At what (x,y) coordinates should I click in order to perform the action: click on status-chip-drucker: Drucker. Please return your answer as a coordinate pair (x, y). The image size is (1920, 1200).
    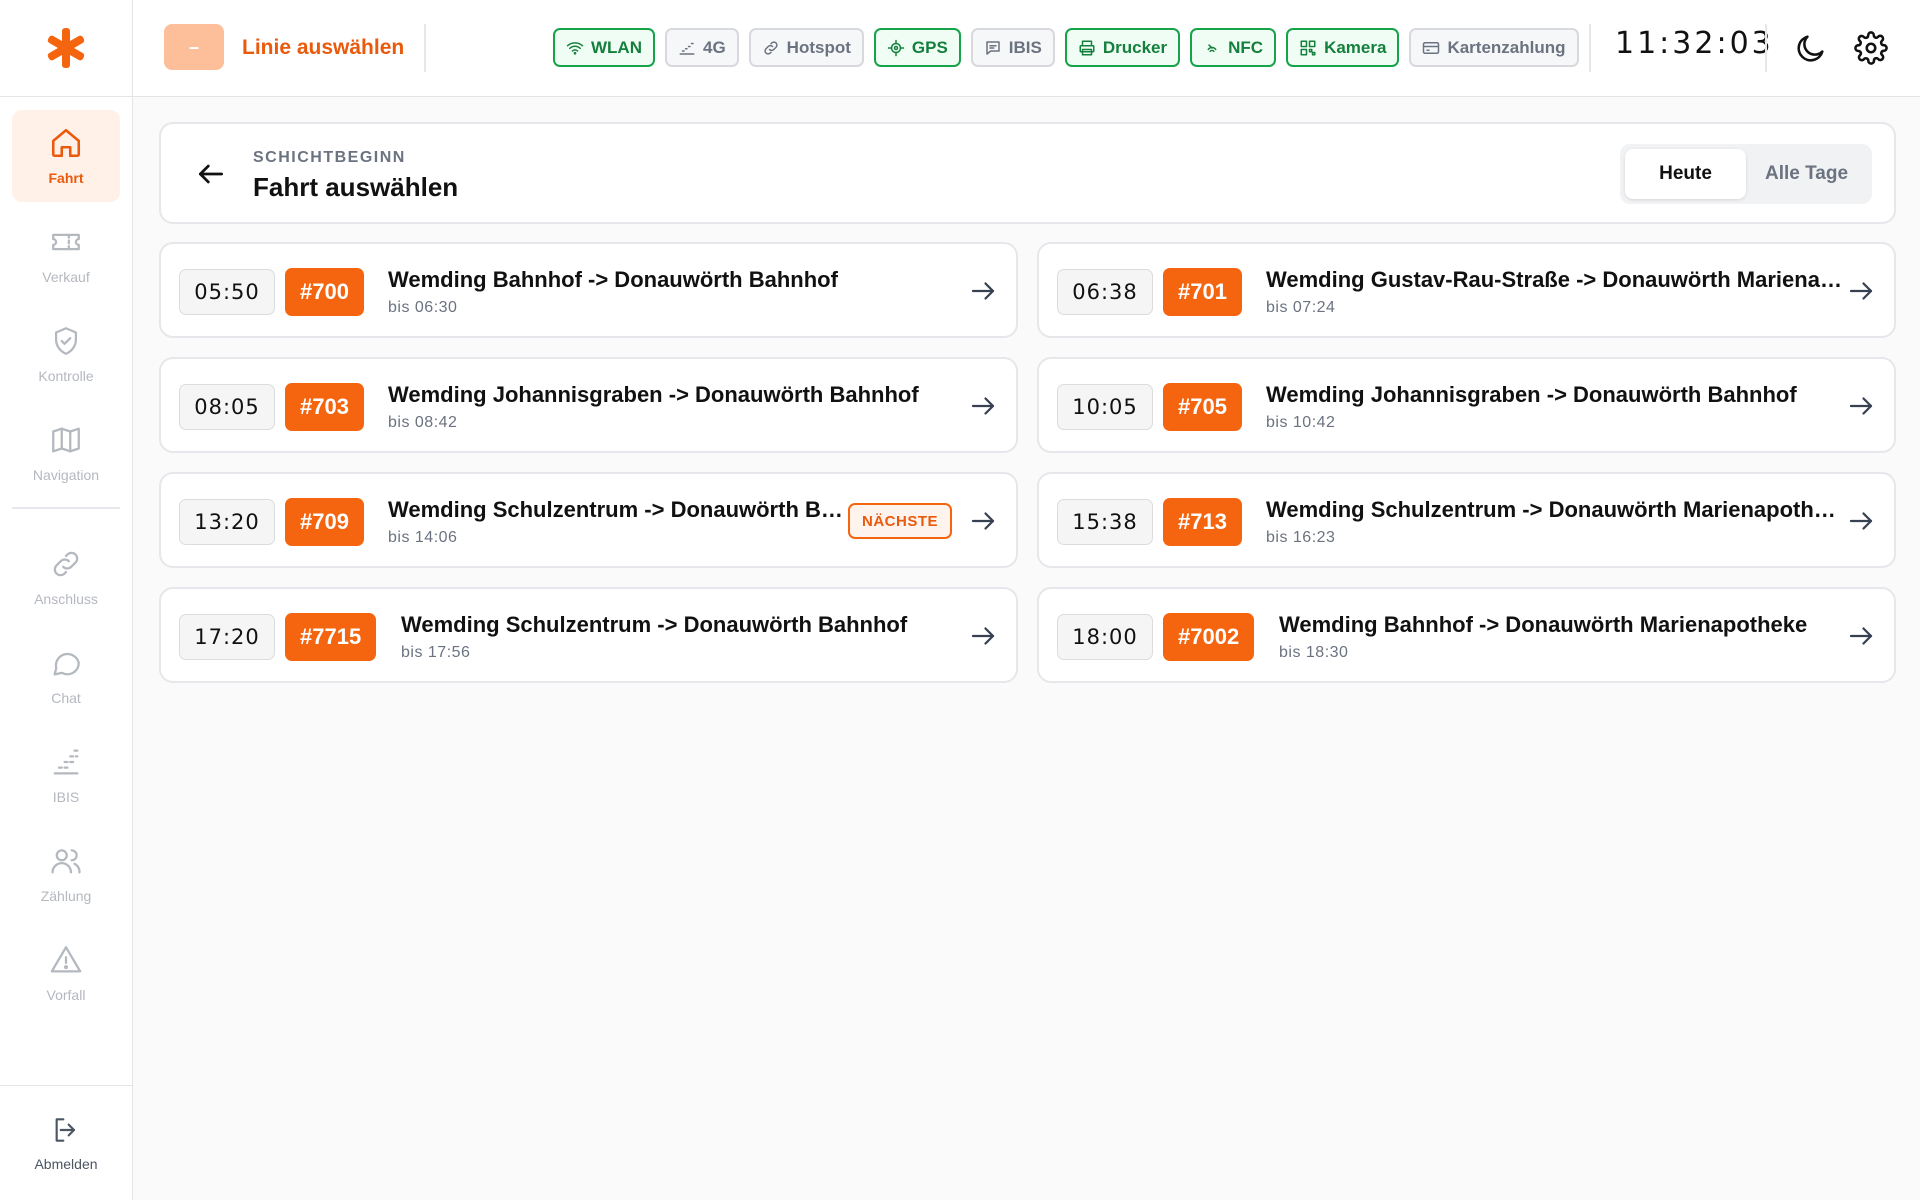
    Looking at the image, I should click on (1122, 47).